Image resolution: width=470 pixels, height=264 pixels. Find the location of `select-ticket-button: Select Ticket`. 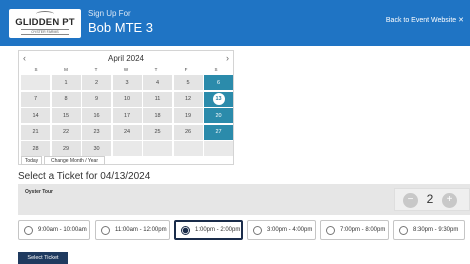

select-ticket-button: Select Ticket is located at coordinates (43, 258).